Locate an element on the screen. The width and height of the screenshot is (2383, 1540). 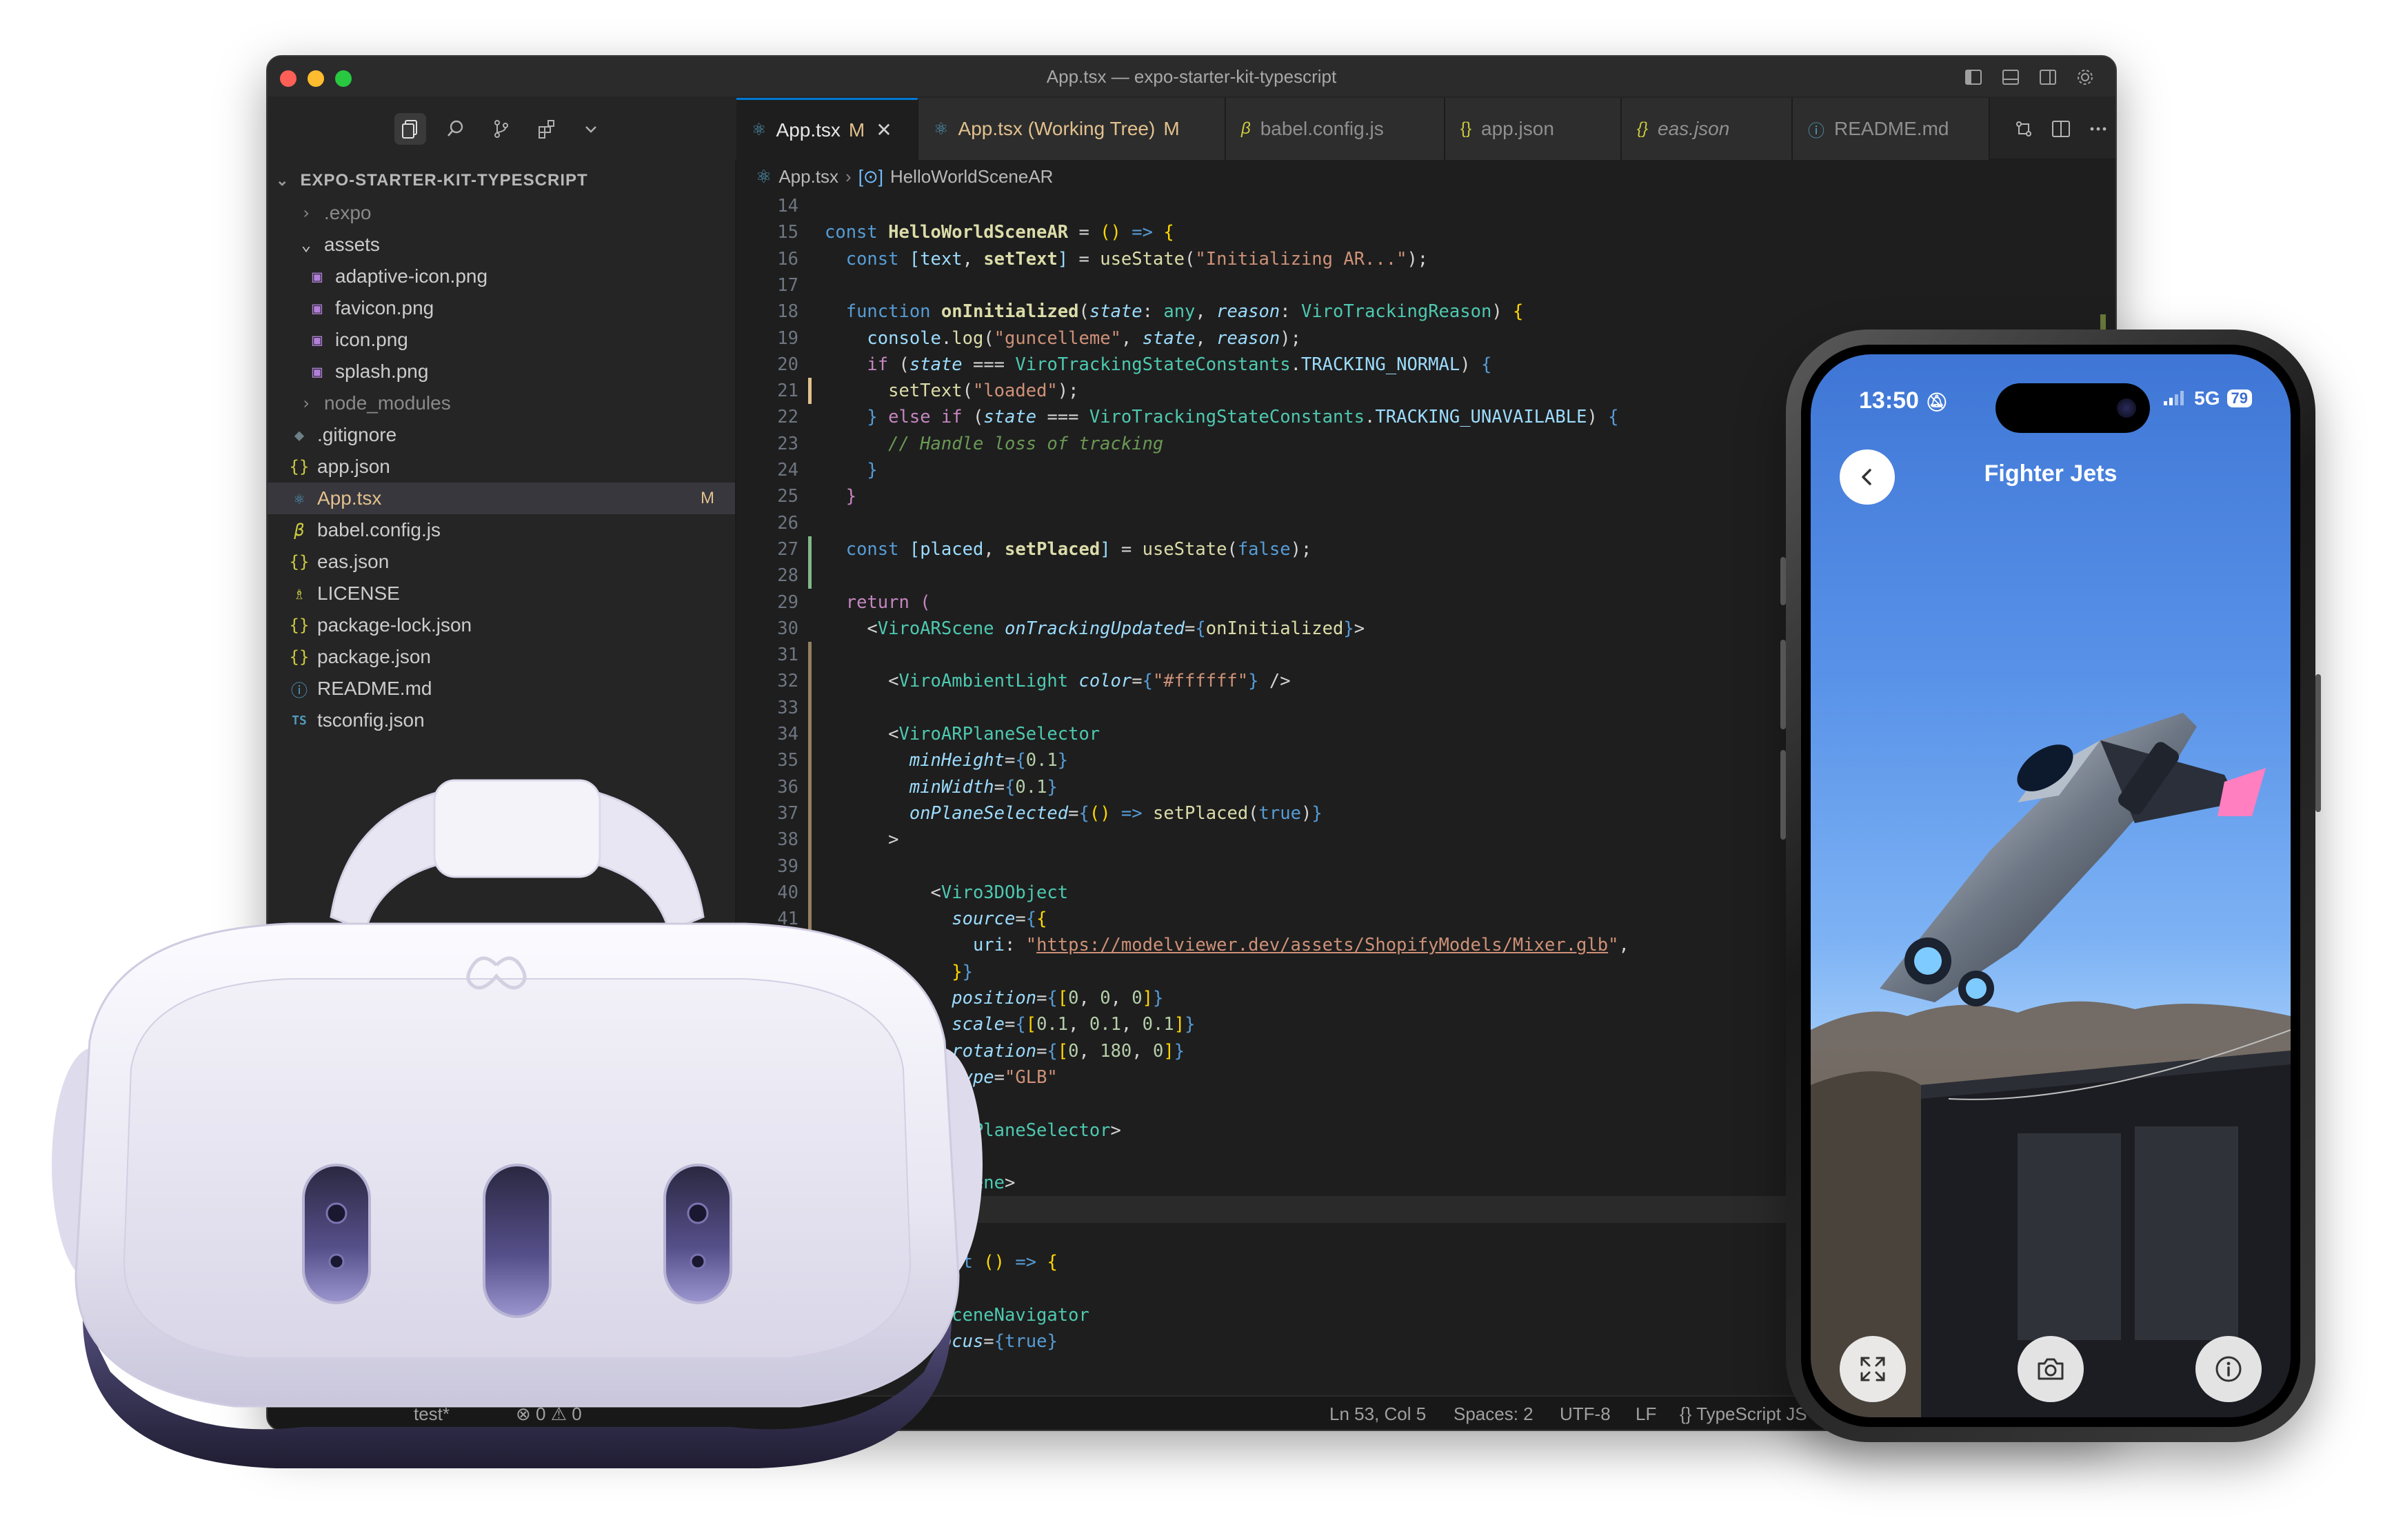
fullscreen-button is located at coordinates (1873, 1369).